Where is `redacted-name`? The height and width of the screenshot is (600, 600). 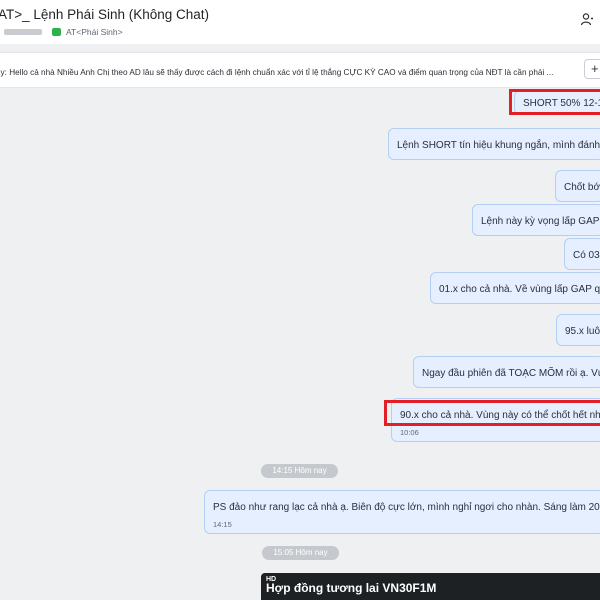
redacted-name is located at coordinates (23, 32).